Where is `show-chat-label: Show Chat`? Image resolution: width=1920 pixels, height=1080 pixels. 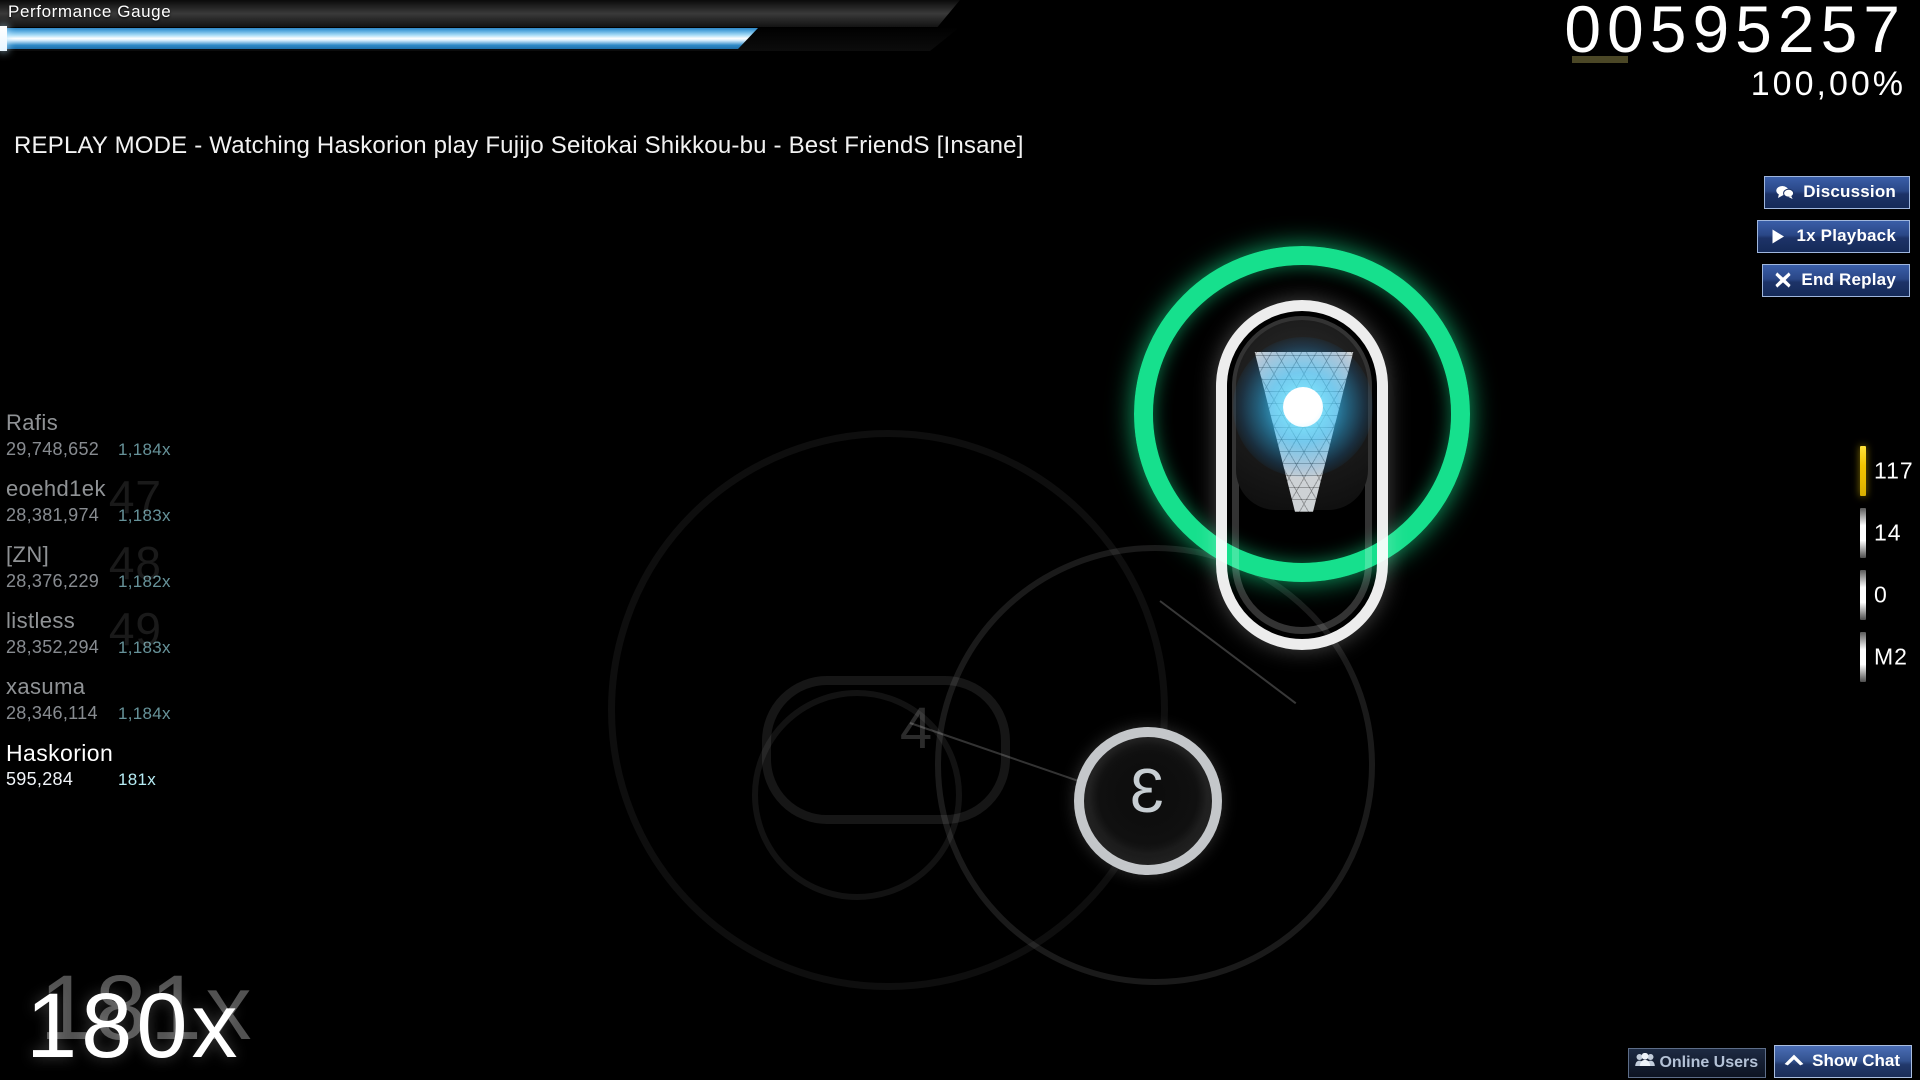
show-chat-label: Show Chat is located at coordinates (1856, 1060).